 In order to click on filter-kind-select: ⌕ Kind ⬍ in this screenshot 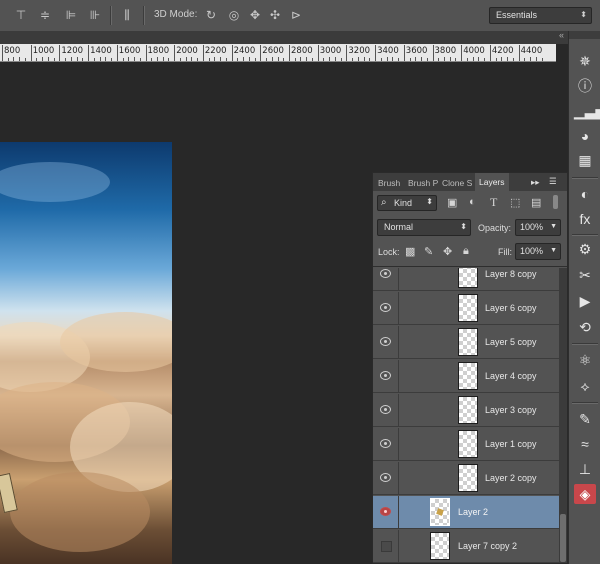, I will do `click(407, 203)`.